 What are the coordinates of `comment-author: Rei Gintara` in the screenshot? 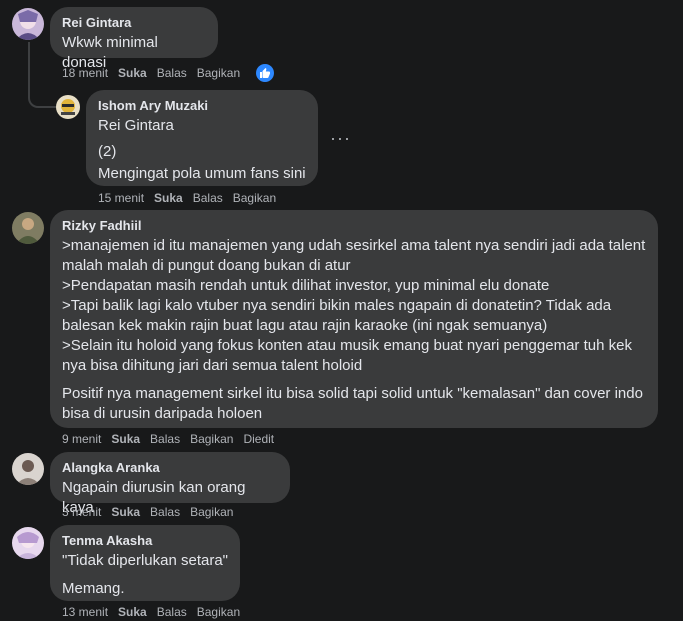 It's located at (134, 23).